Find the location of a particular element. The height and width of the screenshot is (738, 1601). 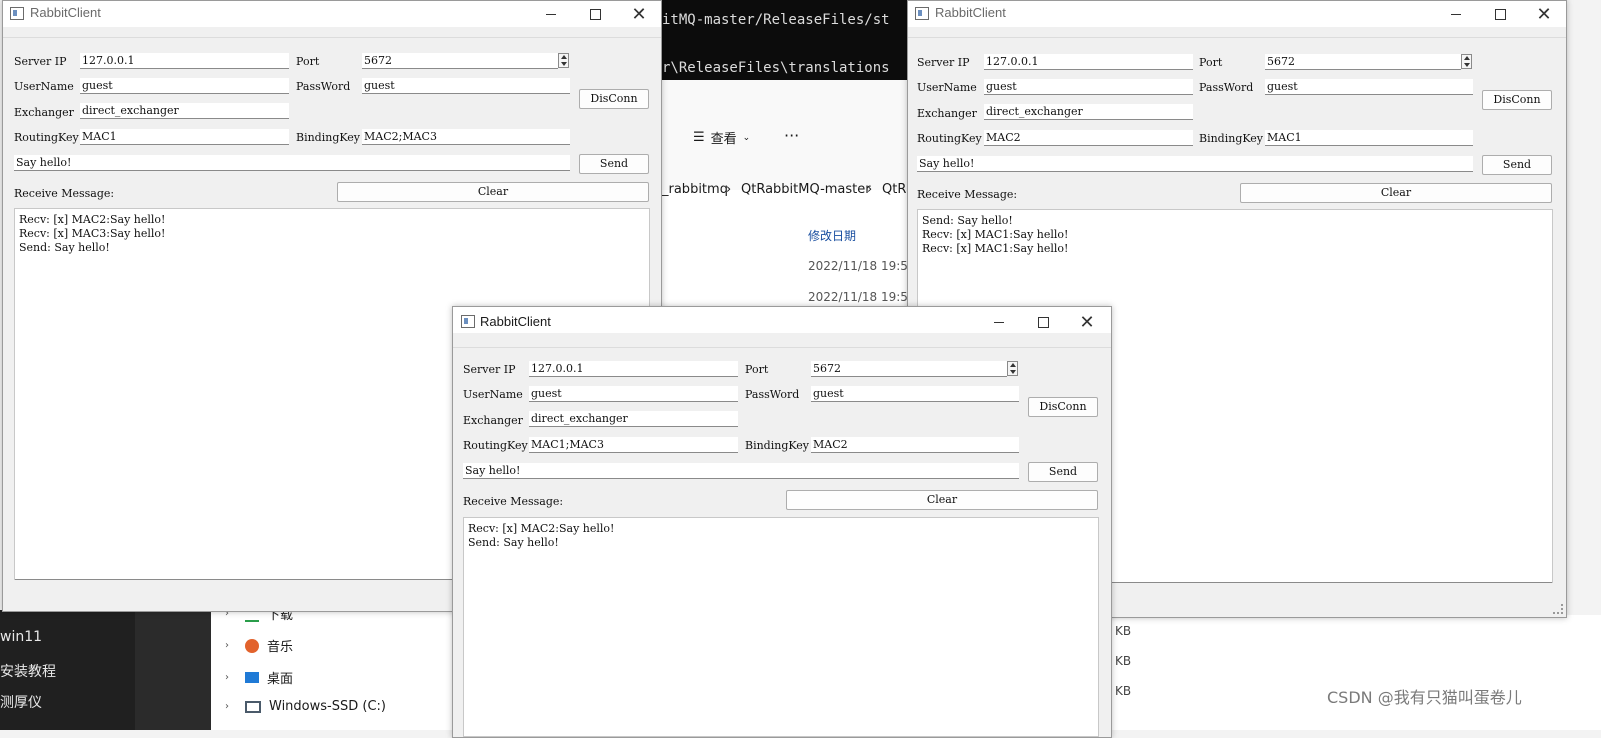

explorer-view-button: ☰ 查看 ⌄ is located at coordinates (721, 137).